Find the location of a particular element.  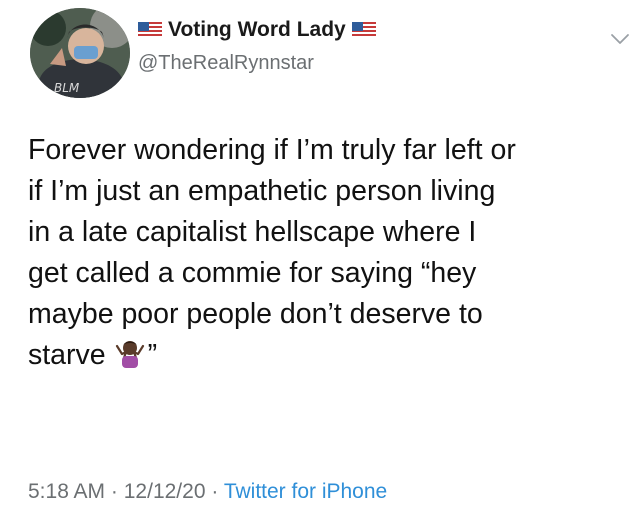

source-link: Twitter for iPhone is located at coordinates (305, 491).